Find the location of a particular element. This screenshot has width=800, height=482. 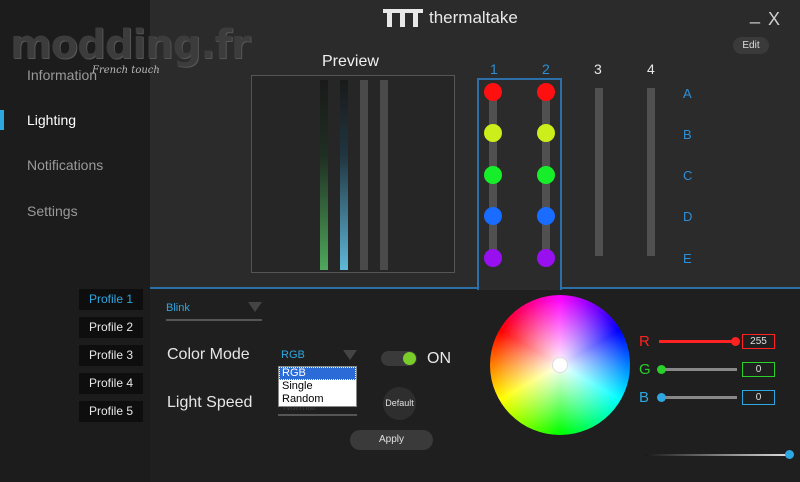

fan-2-led-b is located at coordinates (546, 133).